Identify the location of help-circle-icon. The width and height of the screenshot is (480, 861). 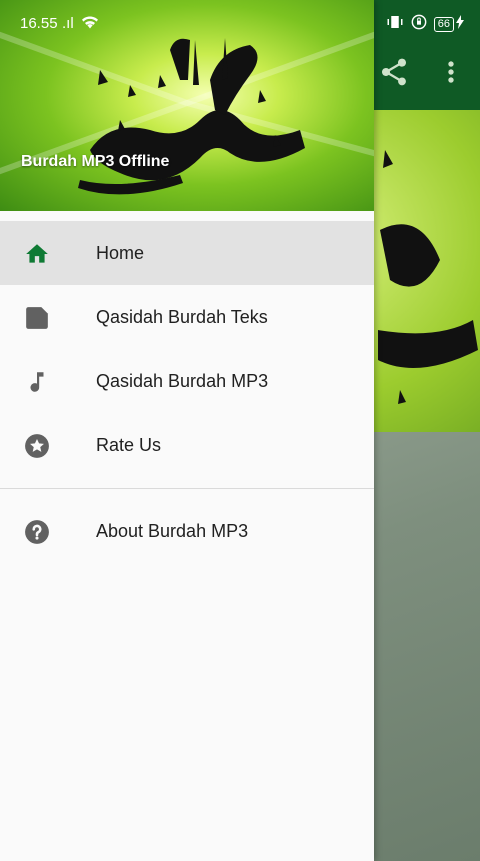
(37, 532).